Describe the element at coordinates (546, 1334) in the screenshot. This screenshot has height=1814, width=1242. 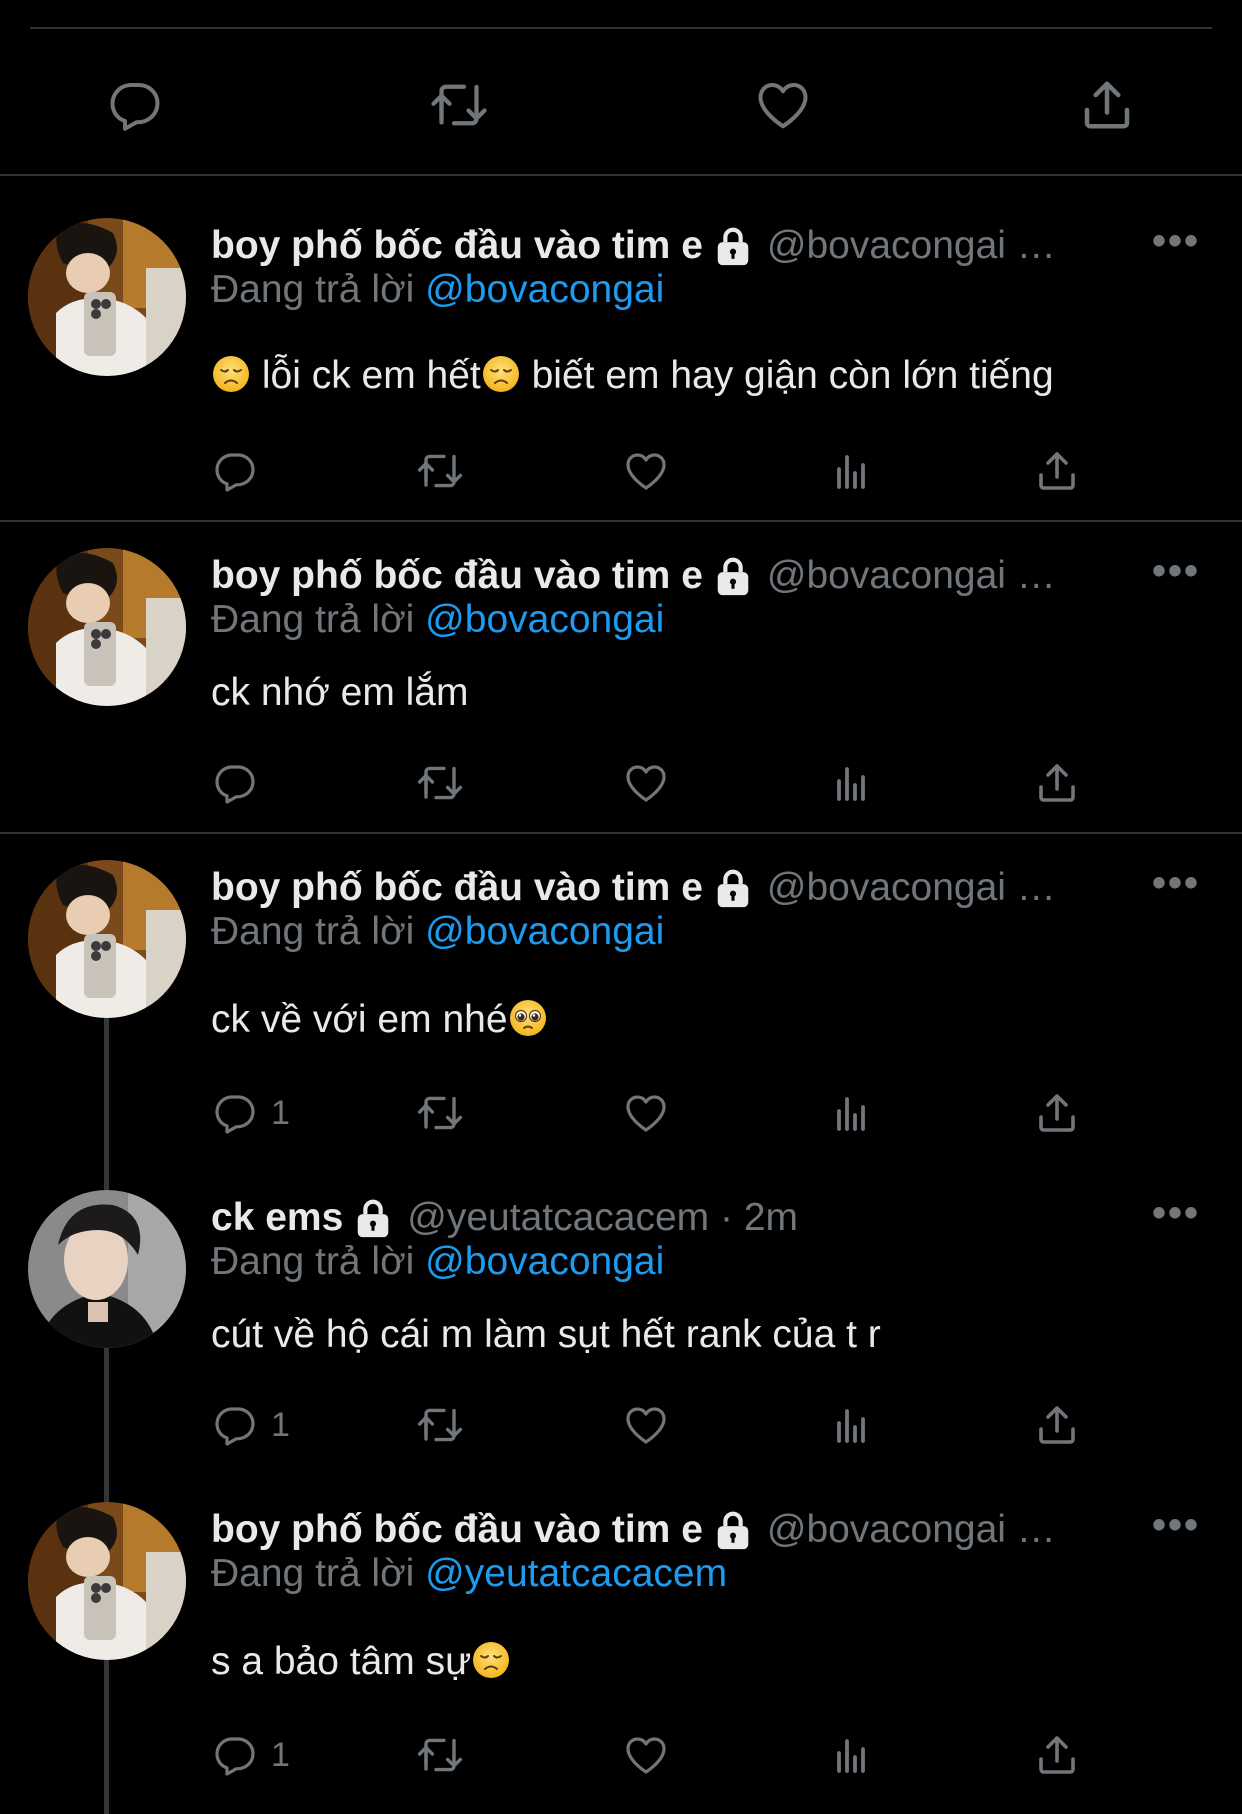
I see `tweet-text: cút về hộ cái m làm sụt hết rank của t r` at that location.